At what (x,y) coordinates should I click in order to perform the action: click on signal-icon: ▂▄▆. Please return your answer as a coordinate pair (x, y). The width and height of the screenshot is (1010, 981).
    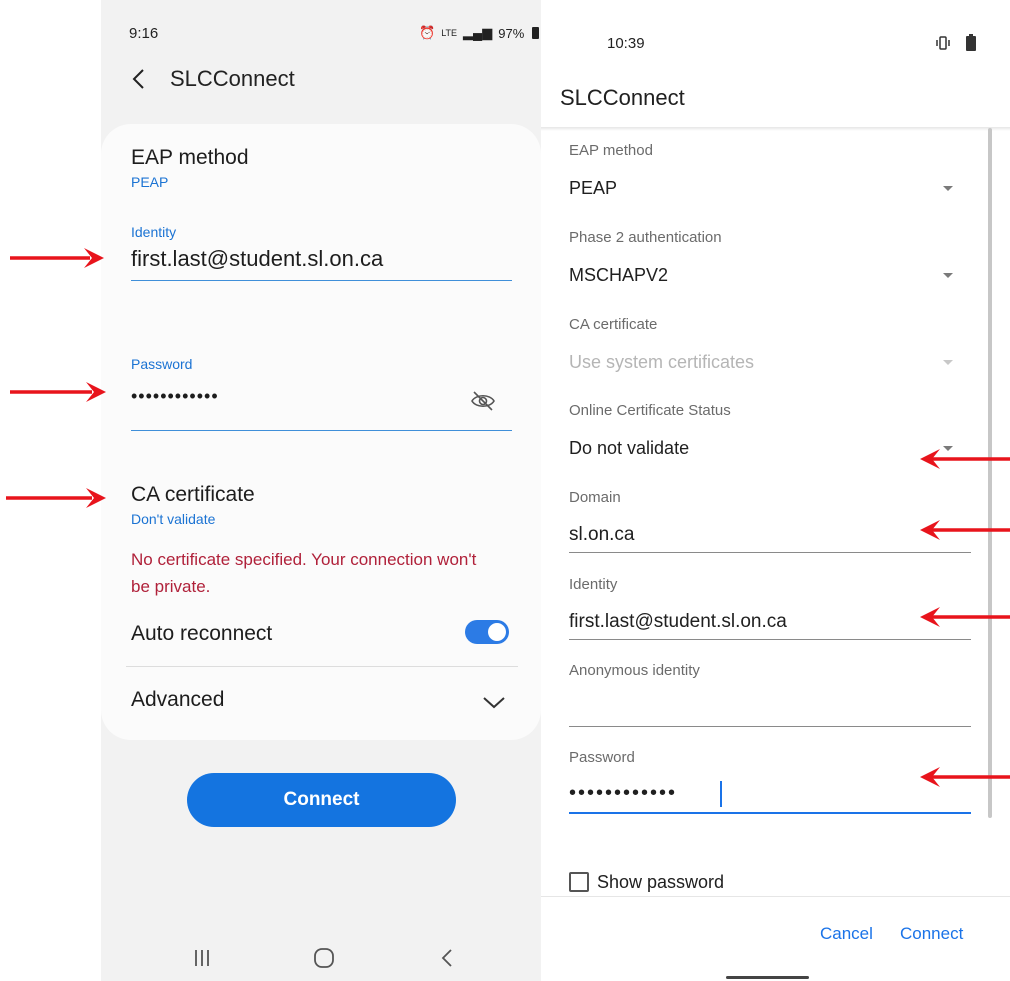
    Looking at the image, I should click on (478, 32).